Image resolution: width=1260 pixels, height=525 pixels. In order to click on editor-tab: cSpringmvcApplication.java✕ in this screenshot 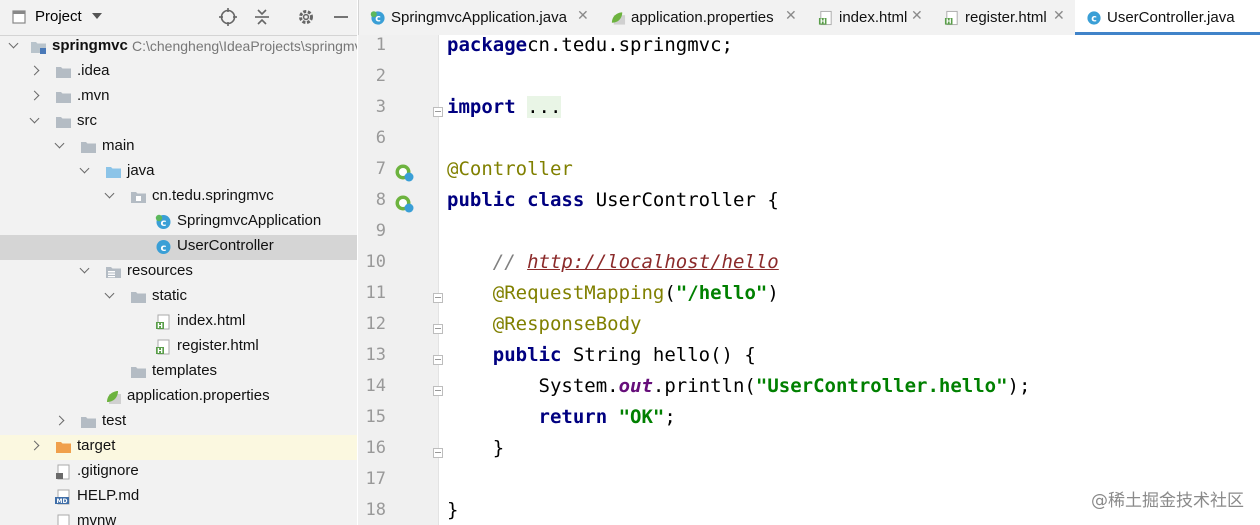, I will do `click(479, 17)`.